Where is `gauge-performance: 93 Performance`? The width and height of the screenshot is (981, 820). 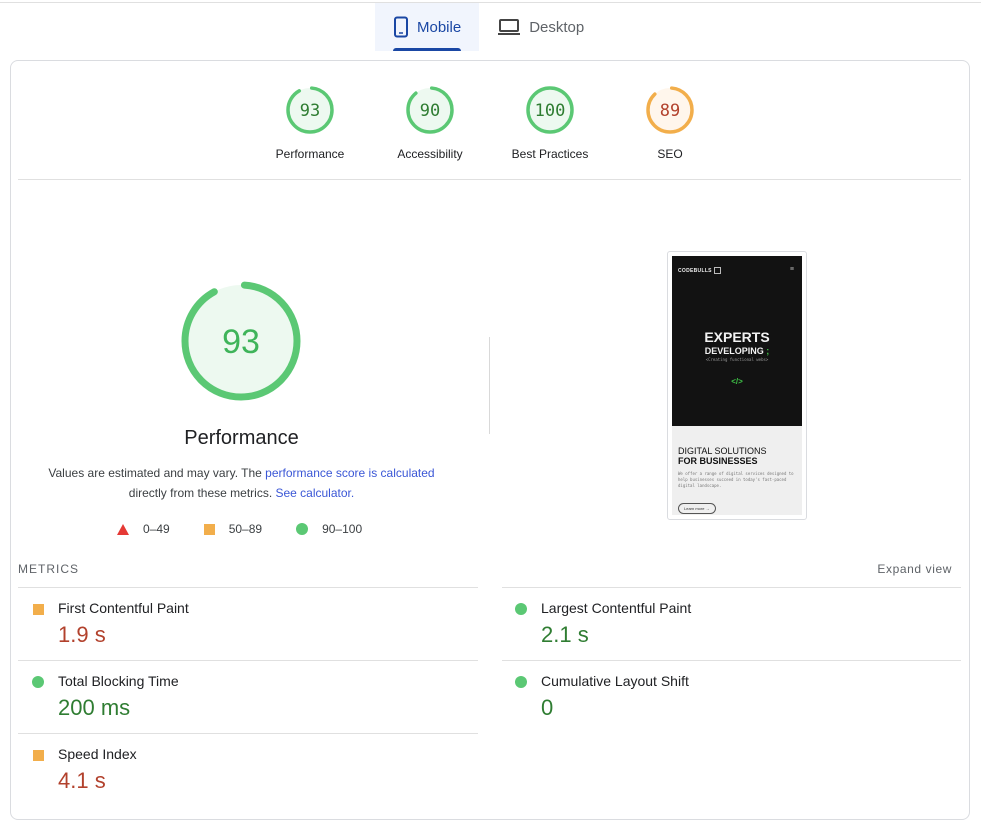 gauge-performance: 93 Performance is located at coordinates (310, 123).